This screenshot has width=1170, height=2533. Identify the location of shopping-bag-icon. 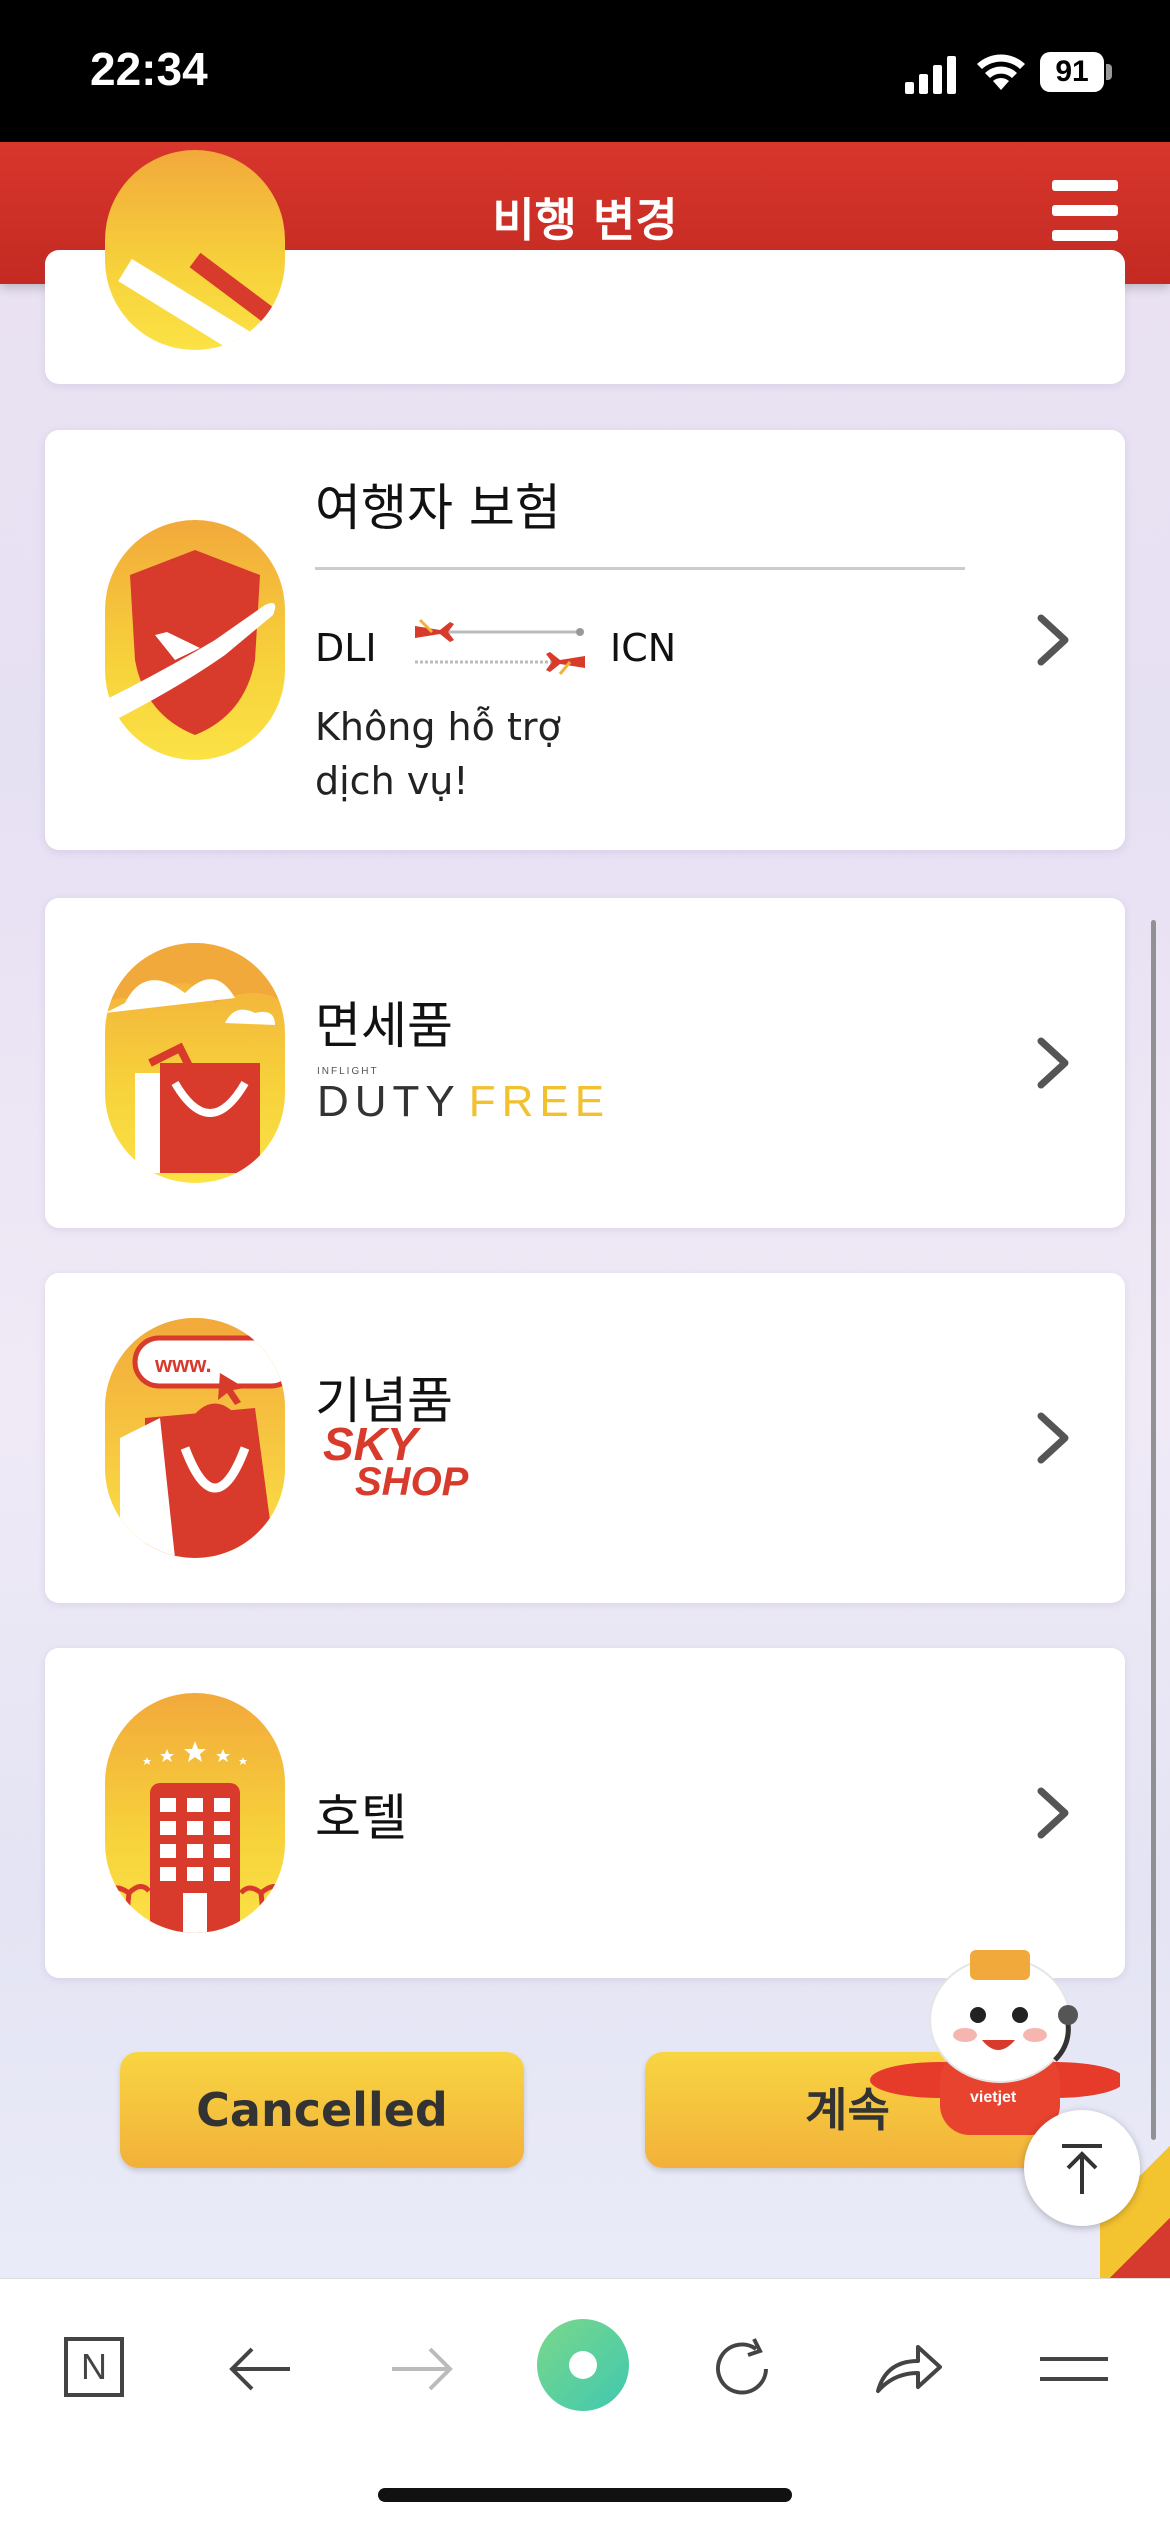
(195, 1063).